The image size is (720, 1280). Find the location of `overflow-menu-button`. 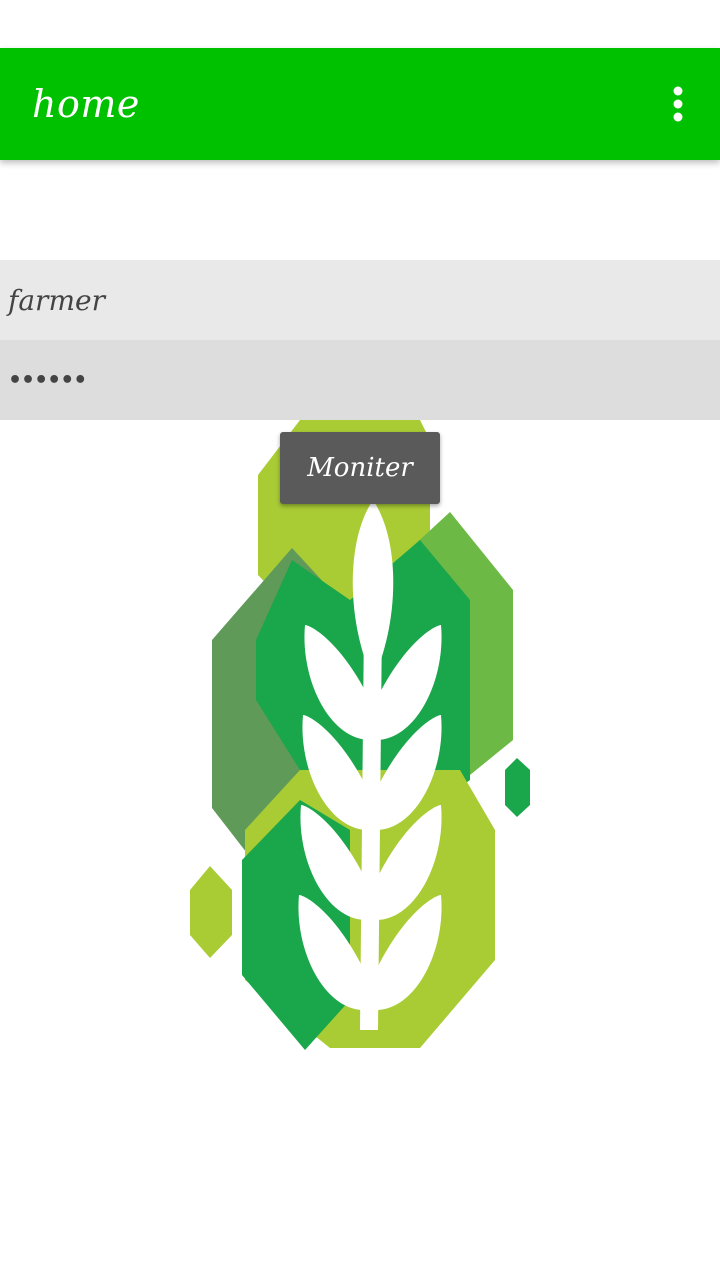

overflow-menu-button is located at coordinates (678, 104).